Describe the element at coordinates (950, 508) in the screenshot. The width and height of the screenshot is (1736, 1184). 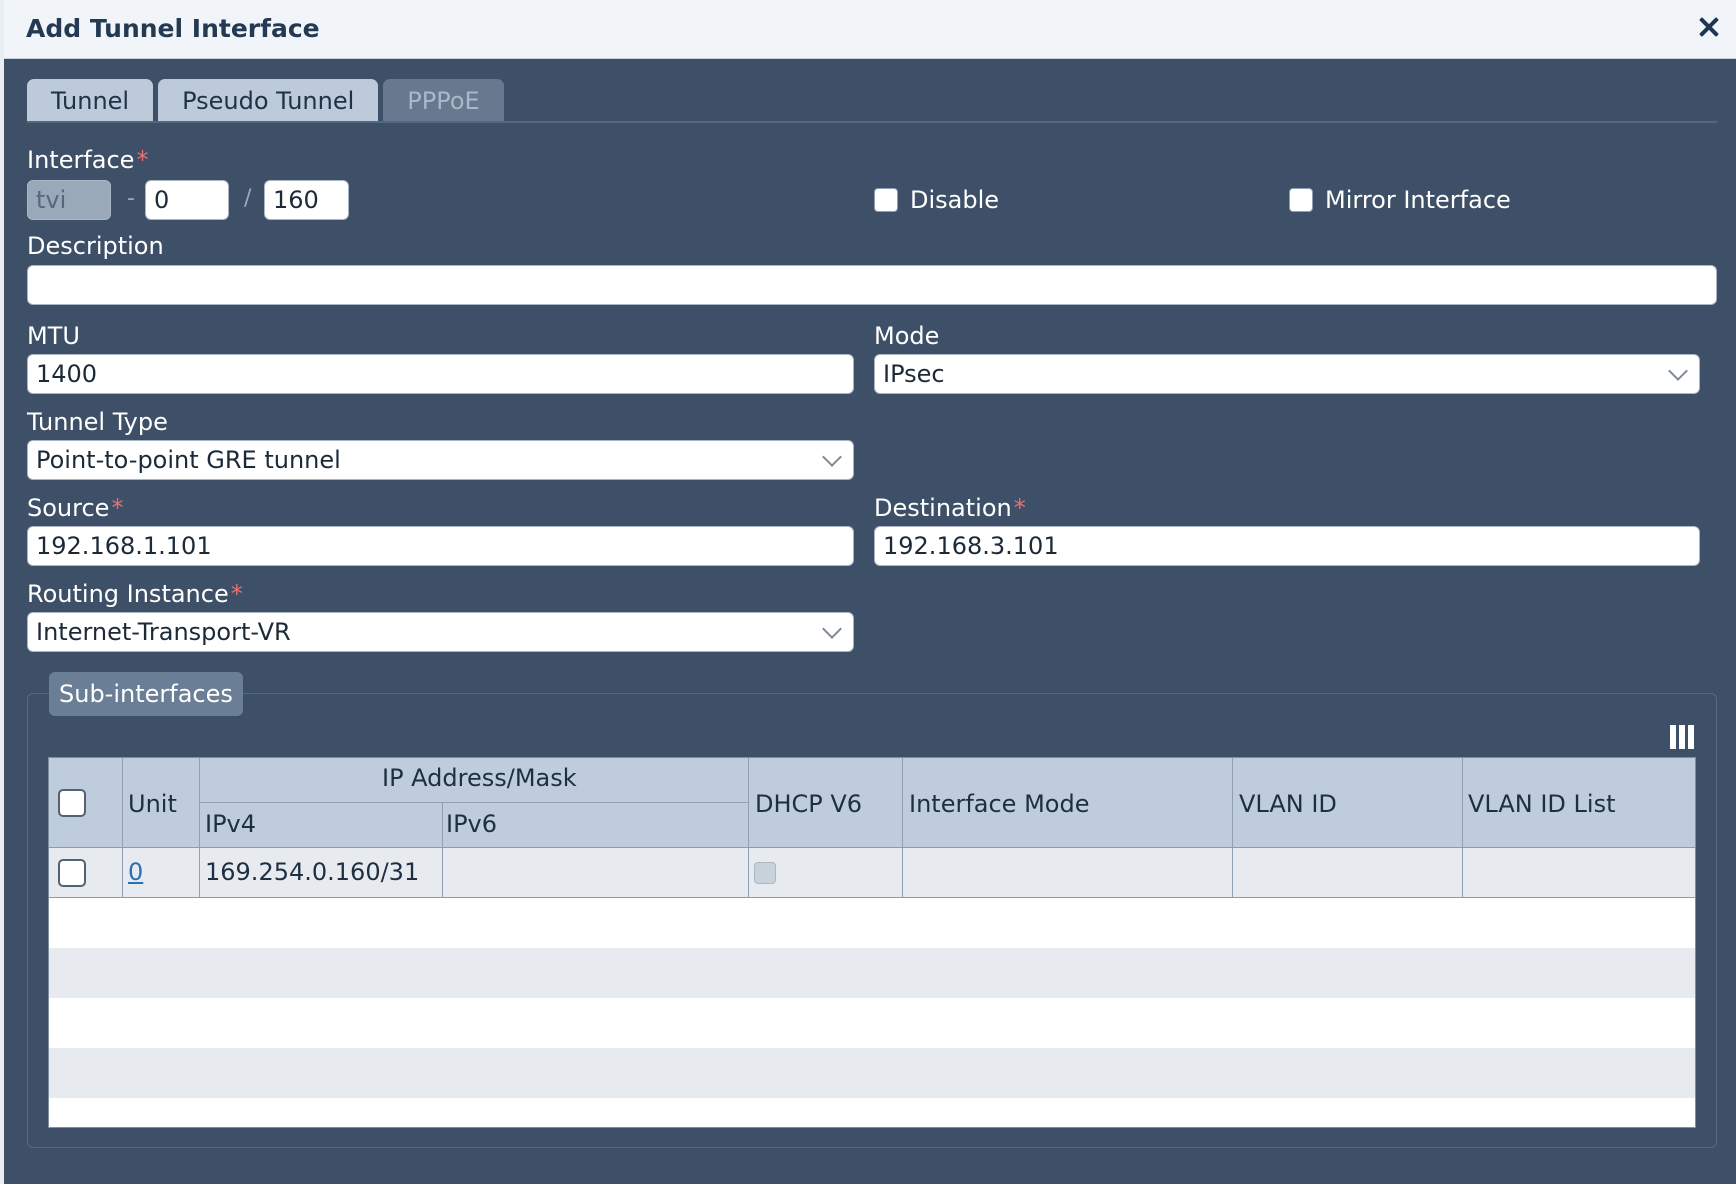
I see `destination-label: Destination*` at that location.